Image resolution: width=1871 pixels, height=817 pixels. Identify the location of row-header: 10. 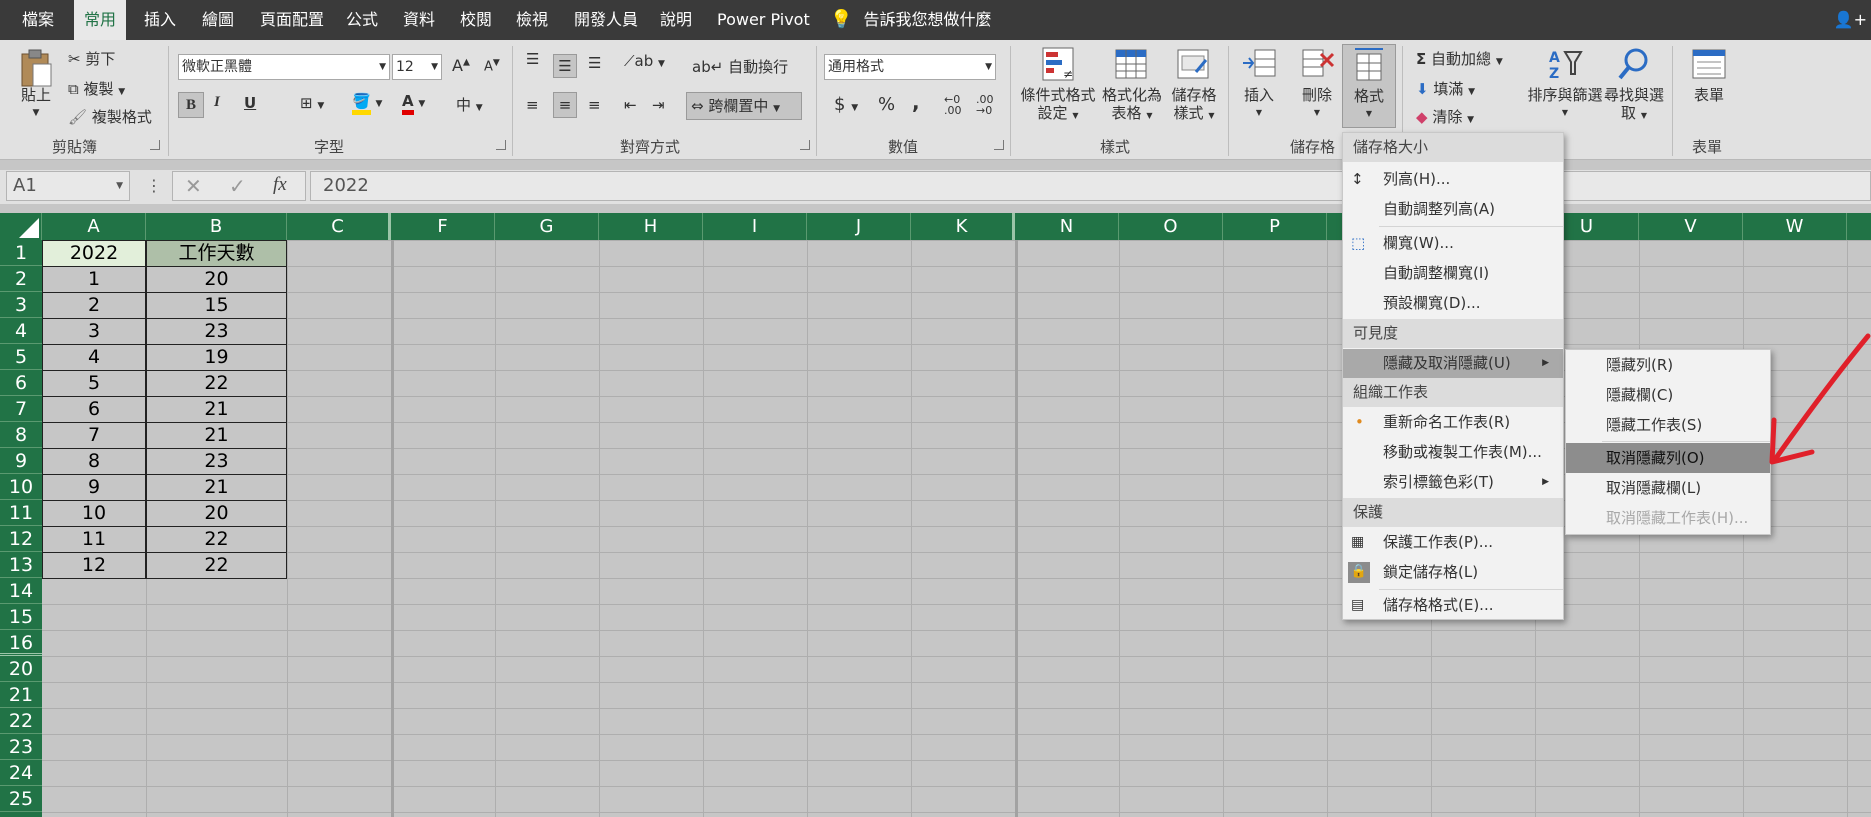
(21, 487).